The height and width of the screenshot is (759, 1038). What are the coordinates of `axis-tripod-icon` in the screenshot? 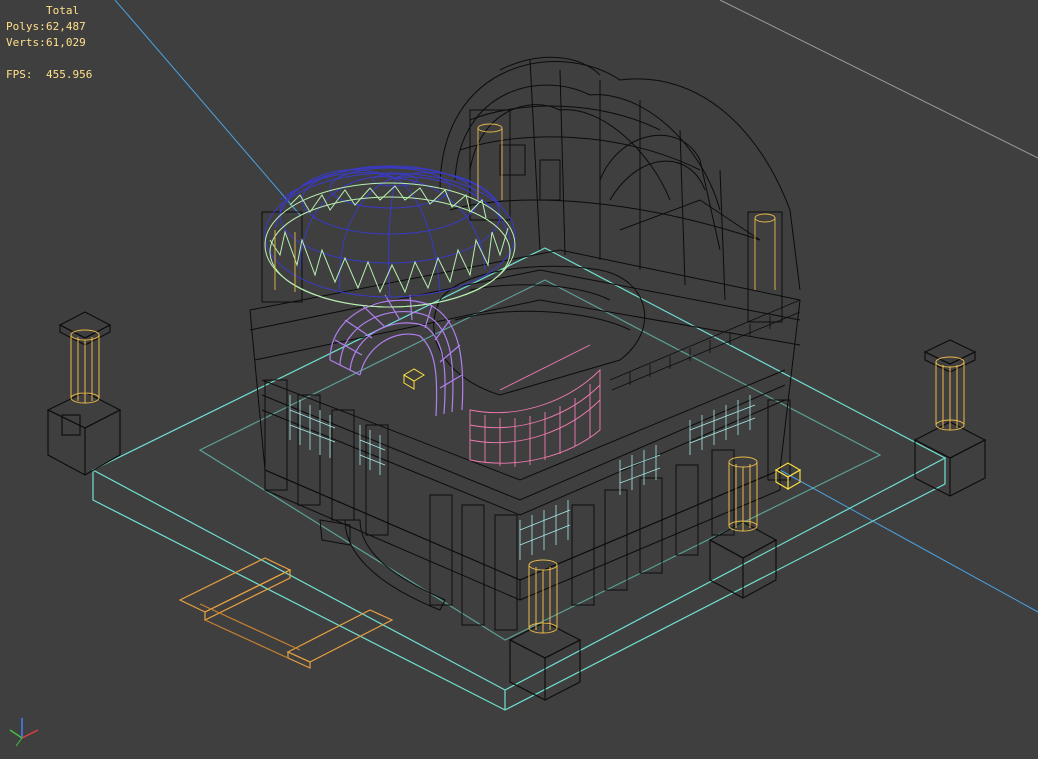 It's located at (24, 732).